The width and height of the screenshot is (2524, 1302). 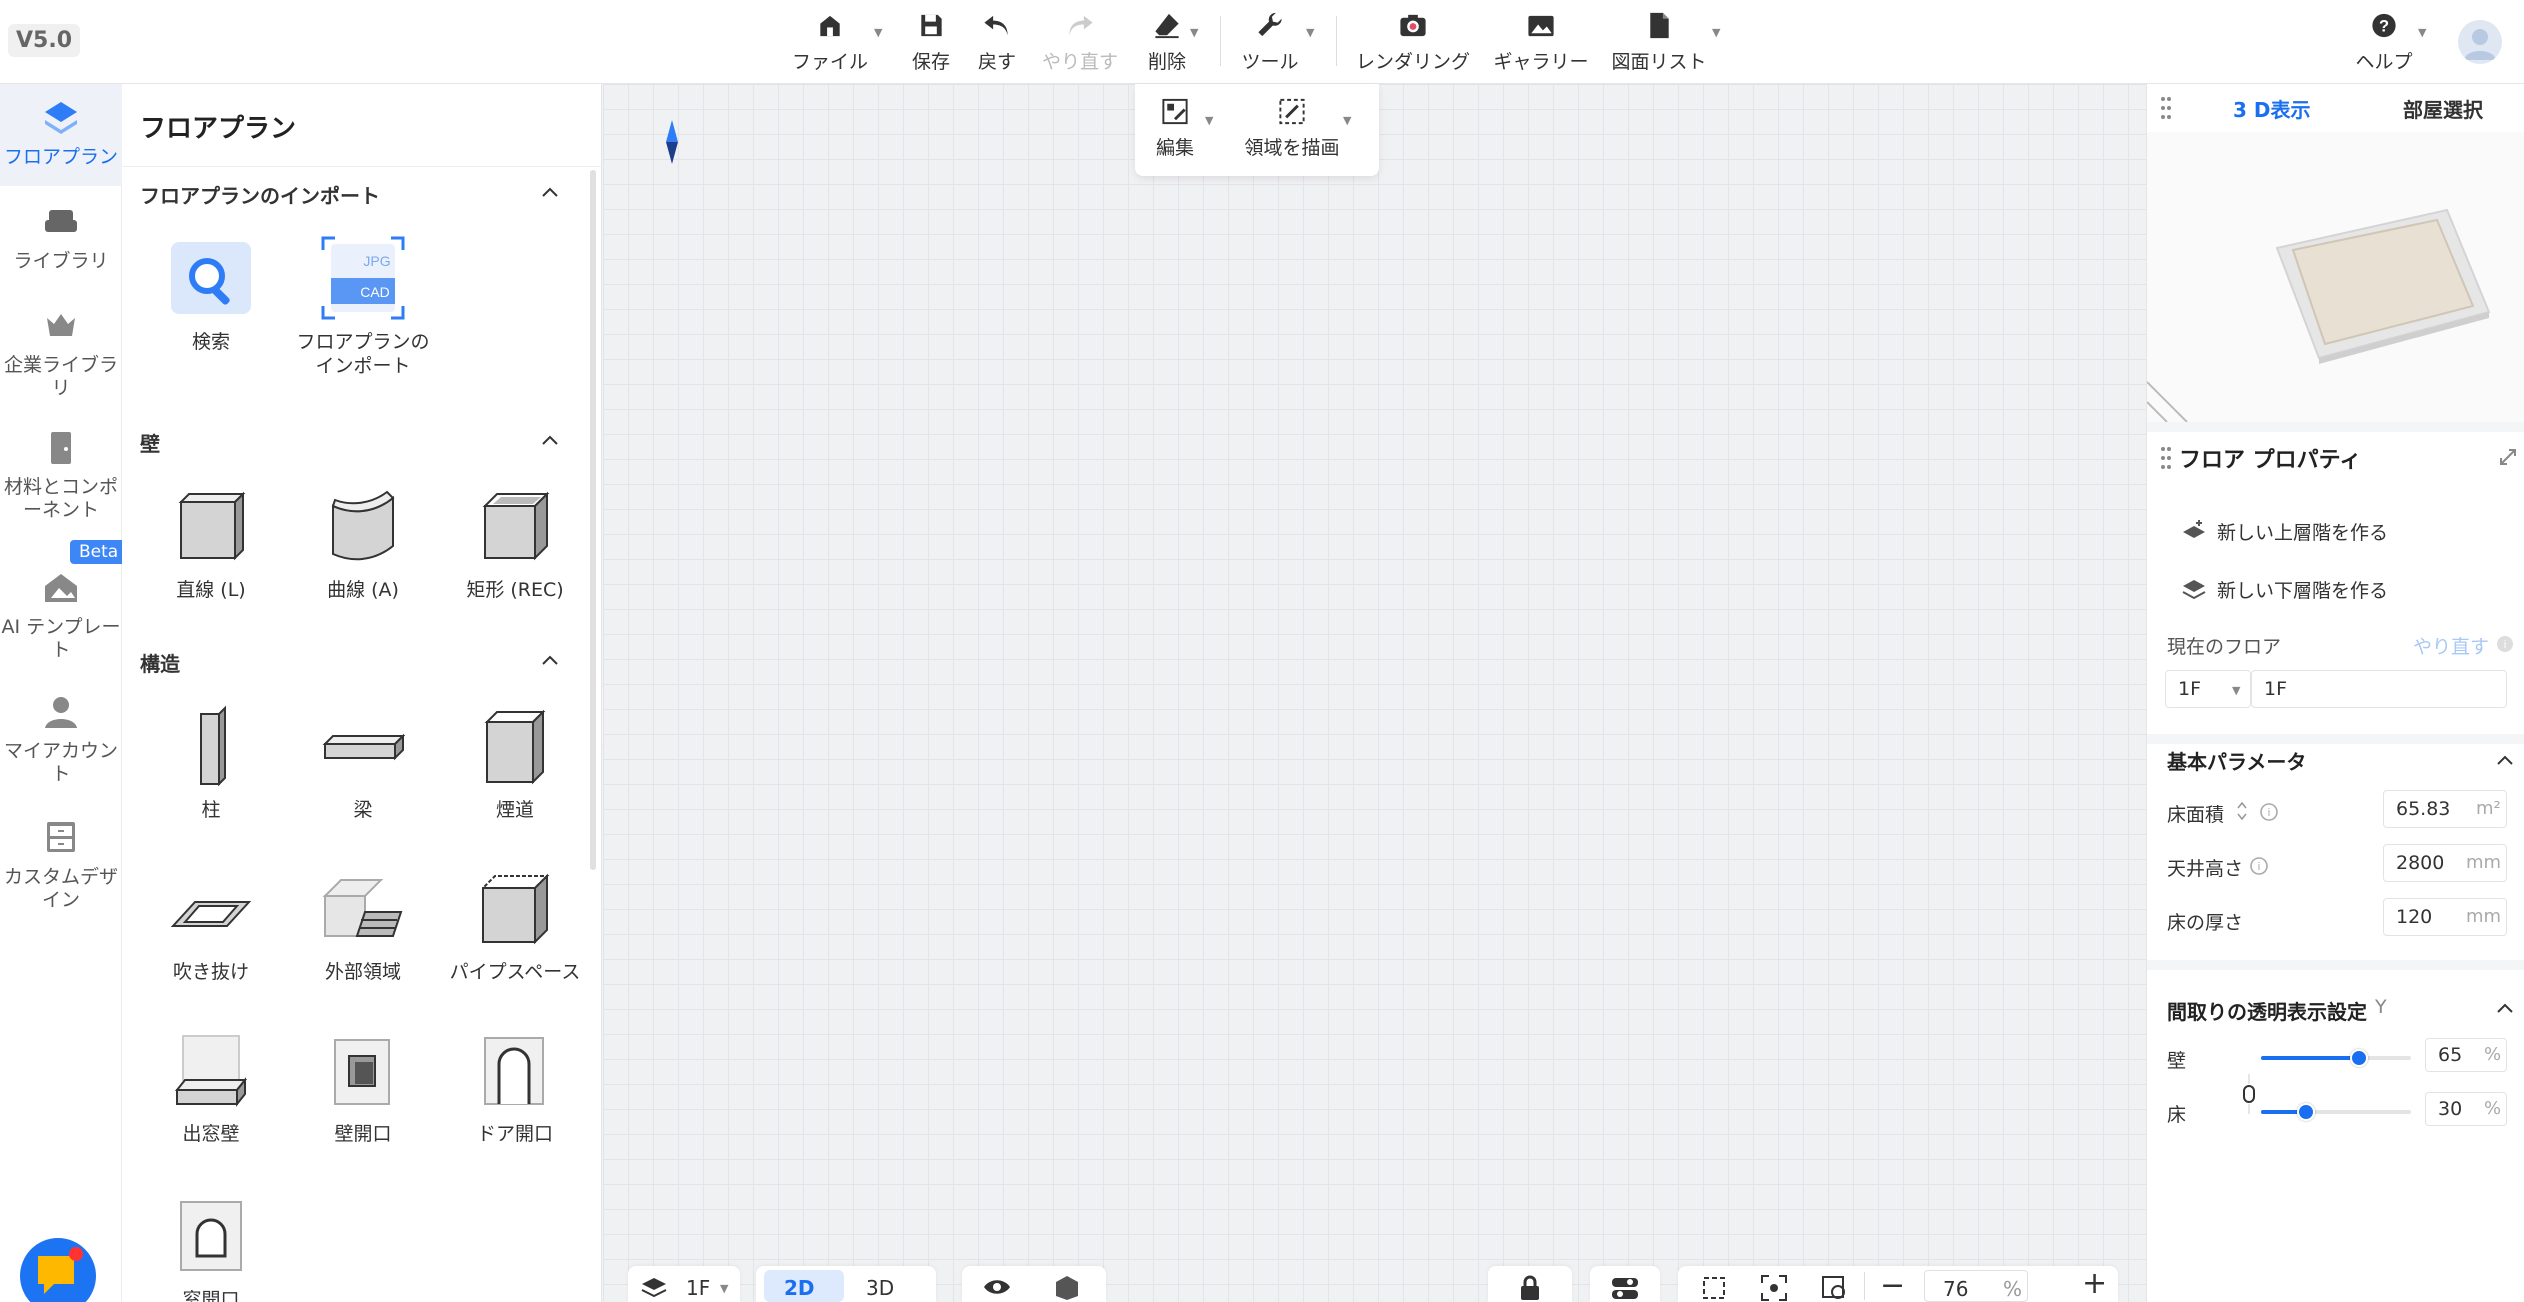 What do you see at coordinates (61, 733) in the screenshot?
I see `nav-my-account: マイアカウント` at bounding box center [61, 733].